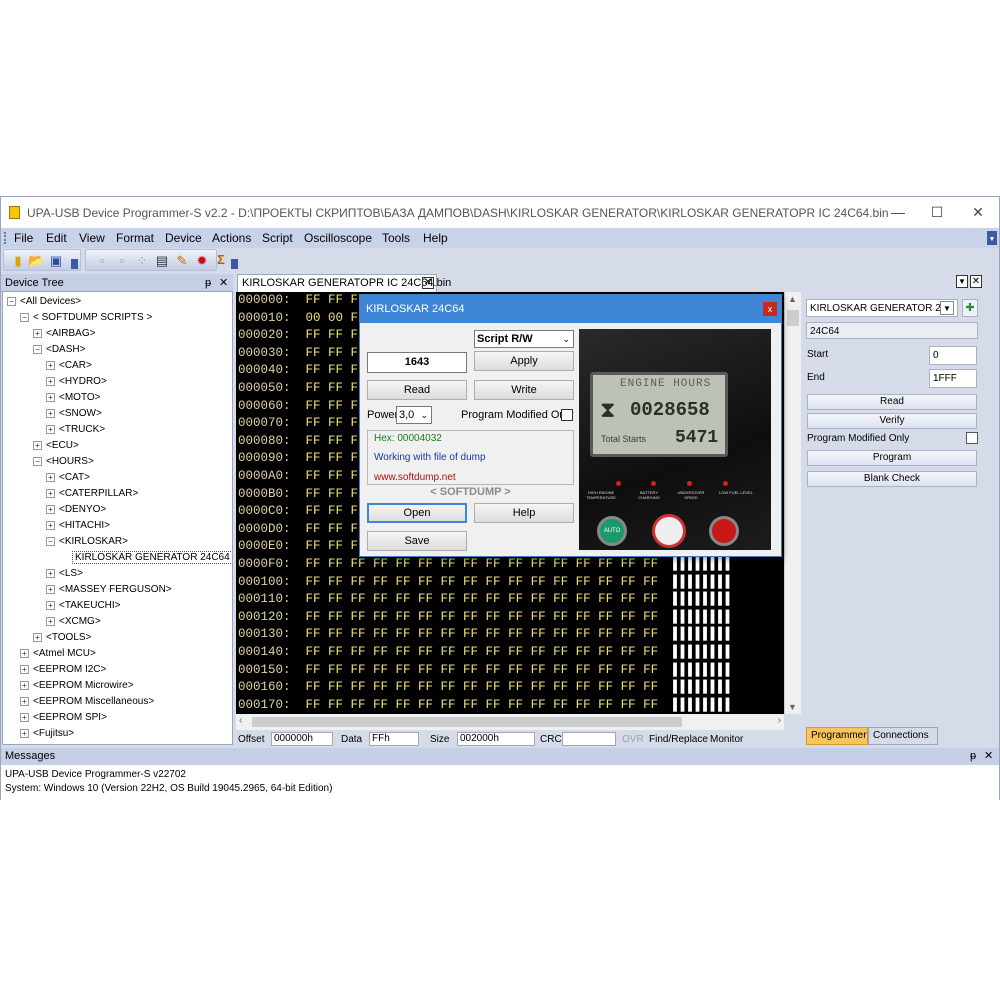  What do you see at coordinates (298, 513) in the screenshot?
I see `hex-row: 0000C0: FF FF F` at bounding box center [298, 513].